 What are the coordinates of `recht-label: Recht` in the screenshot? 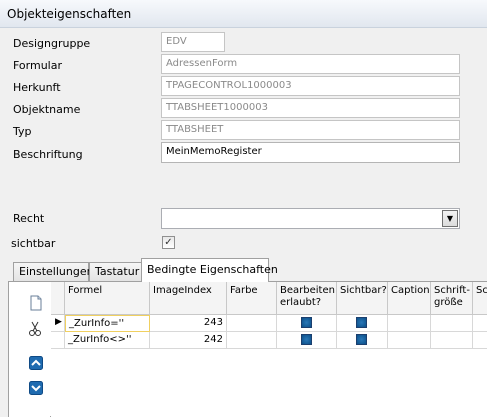 It's located at (29, 218).